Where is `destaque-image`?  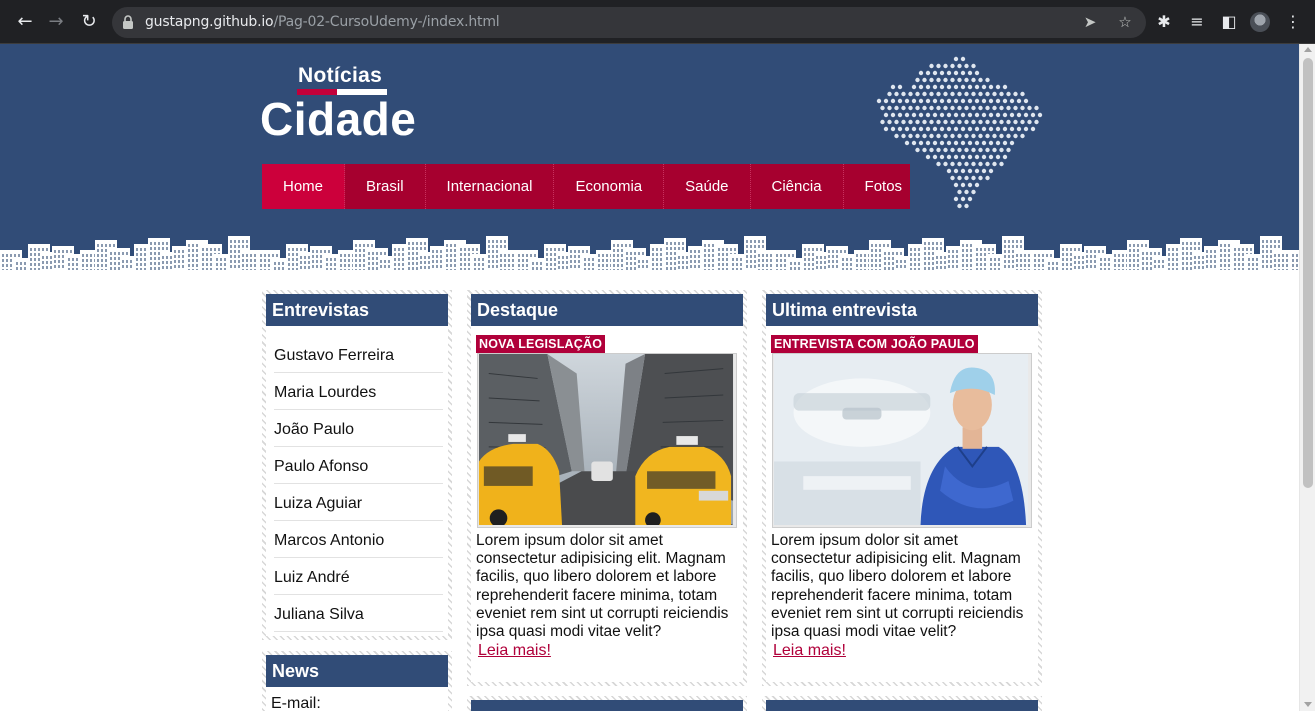 destaque-image is located at coordinates (607, 440).